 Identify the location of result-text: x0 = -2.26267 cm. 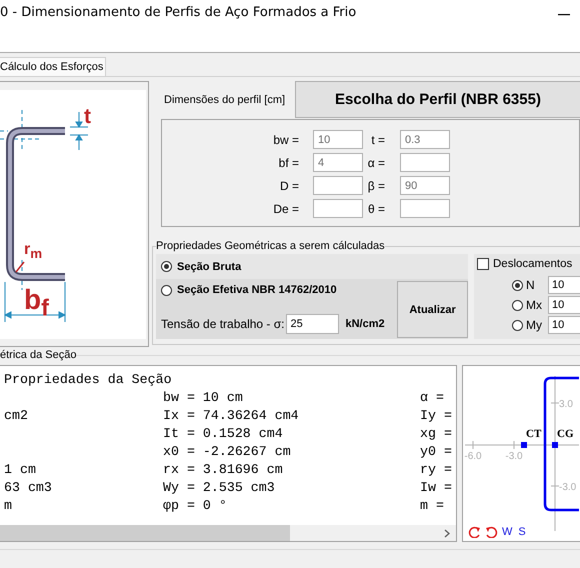
(227, 451).